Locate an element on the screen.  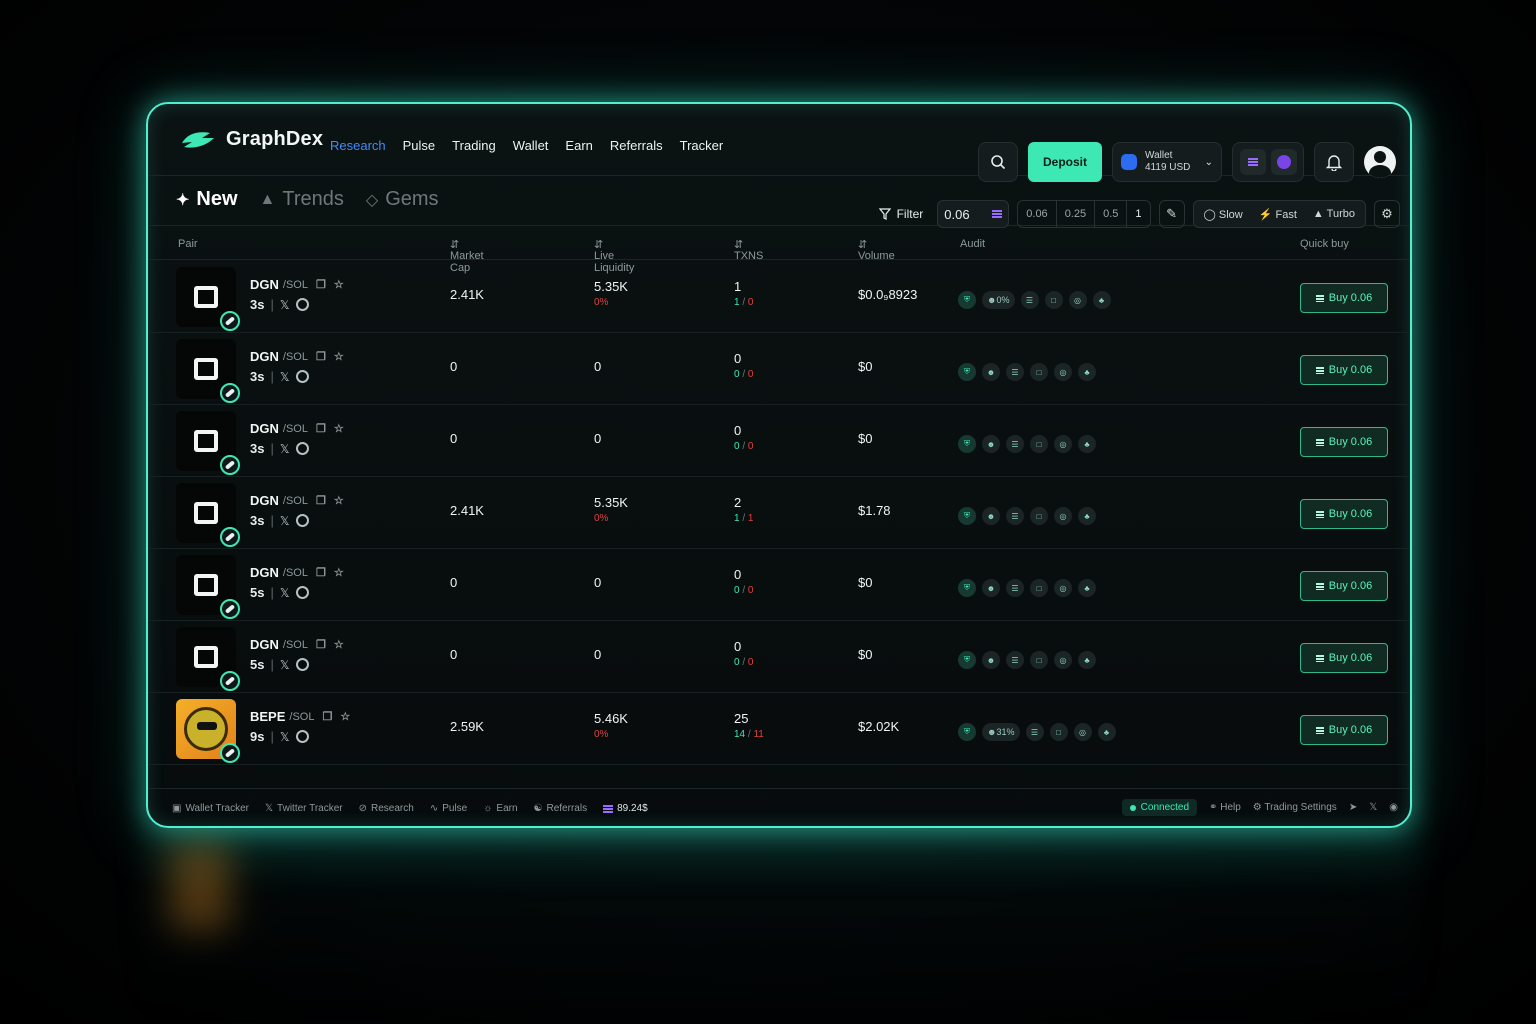
settings-button: ⚙ is located at coordinates (1387, 214).